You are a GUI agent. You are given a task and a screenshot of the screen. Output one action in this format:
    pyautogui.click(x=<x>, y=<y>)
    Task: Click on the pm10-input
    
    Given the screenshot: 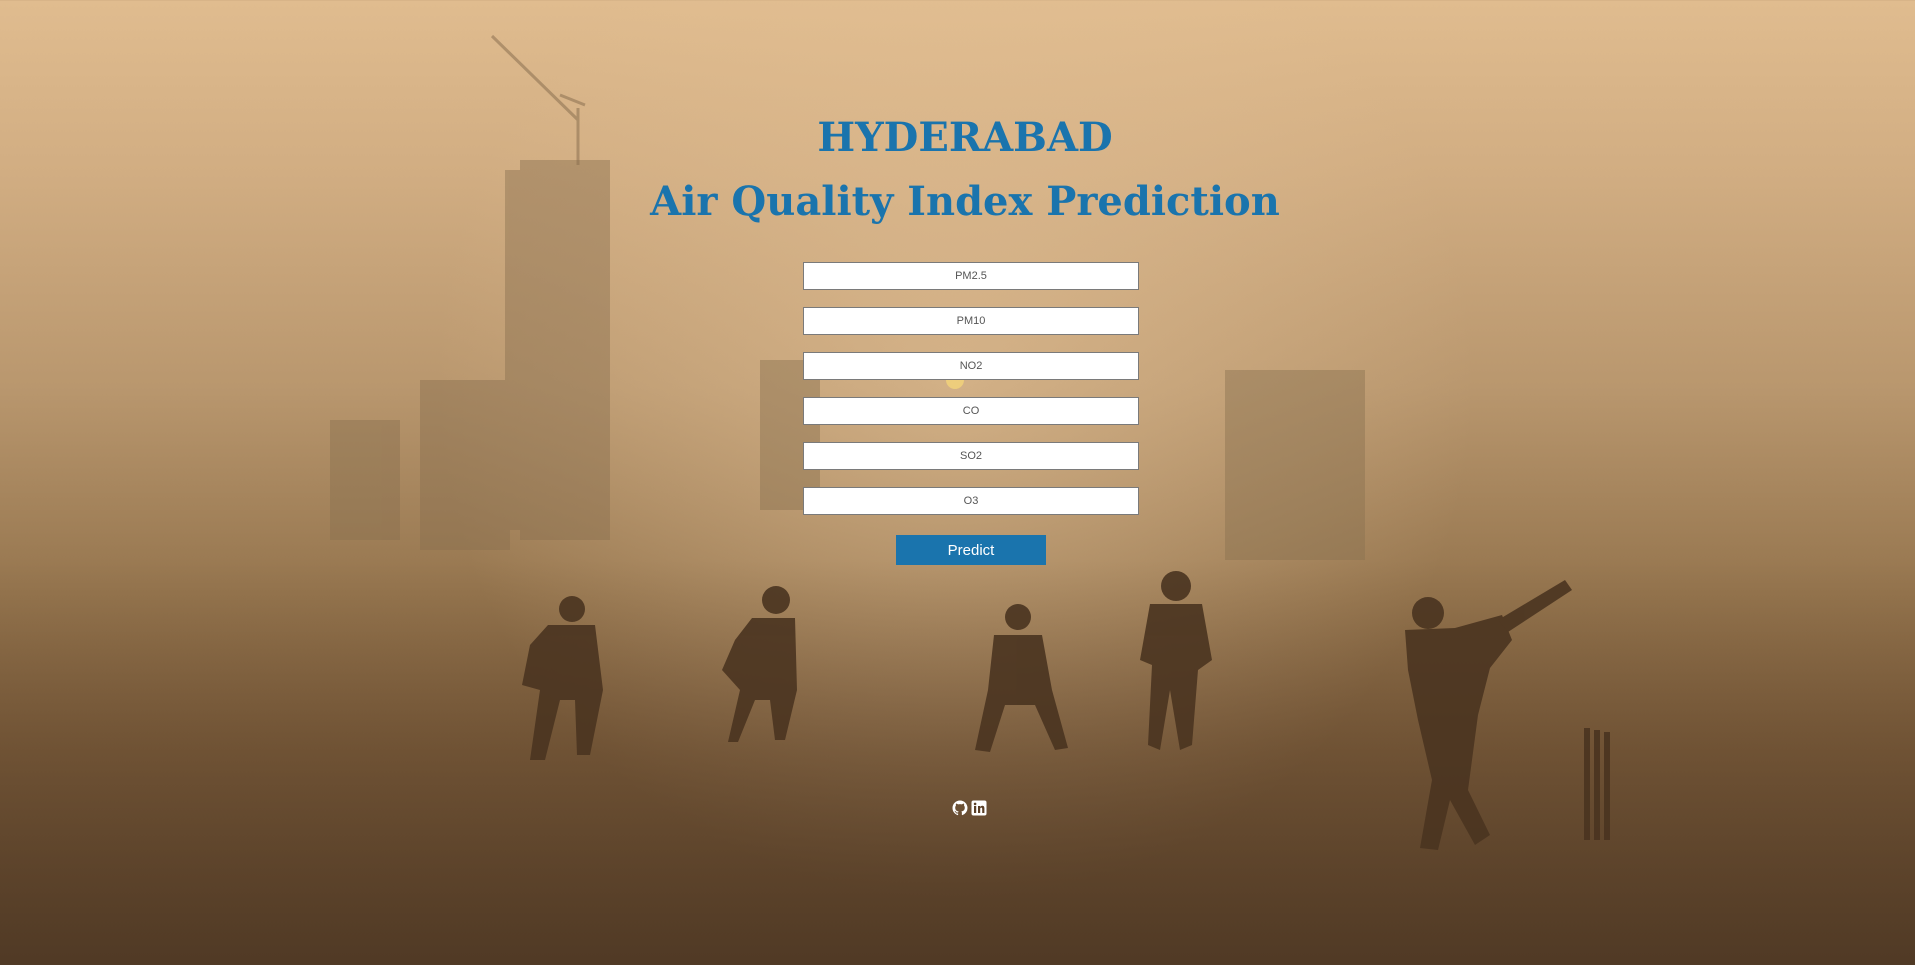 What is the action you would take?
    pyautogui.click(x=971, y=321)
    